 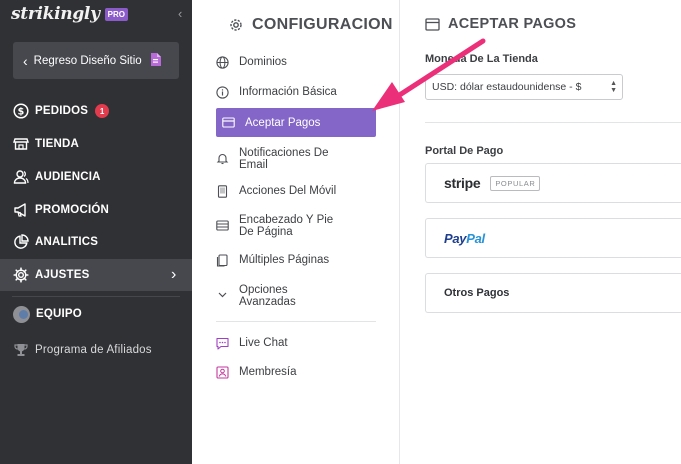 What do you see at coordinates (553, 183) in the screenshot?
I see `stripe-gateway-option: stripe POPULAR` at bounding box center [553, 183].